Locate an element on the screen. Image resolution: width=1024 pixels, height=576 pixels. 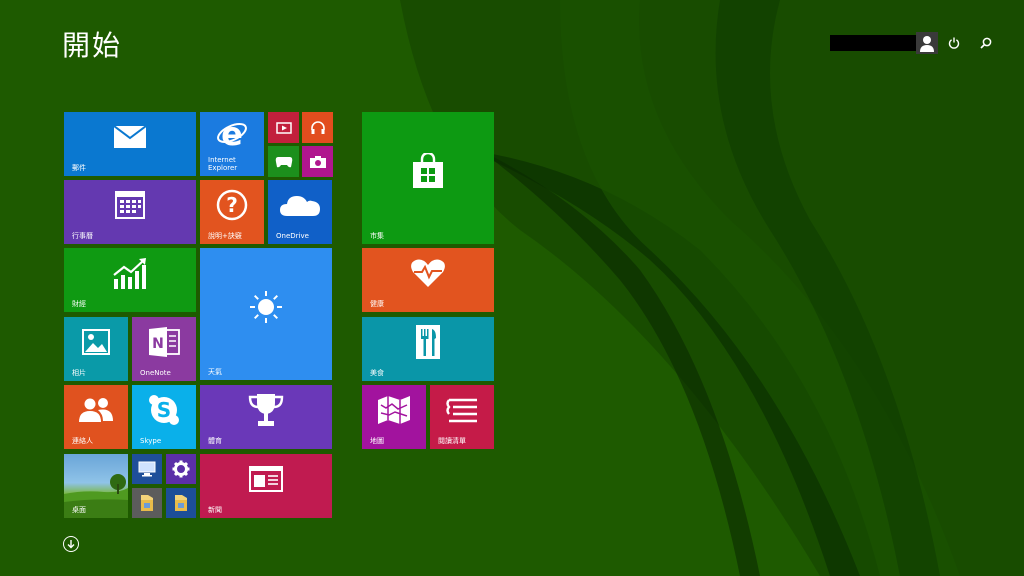
tile-food-drink: 美食 is located at coordinates (428, 349).